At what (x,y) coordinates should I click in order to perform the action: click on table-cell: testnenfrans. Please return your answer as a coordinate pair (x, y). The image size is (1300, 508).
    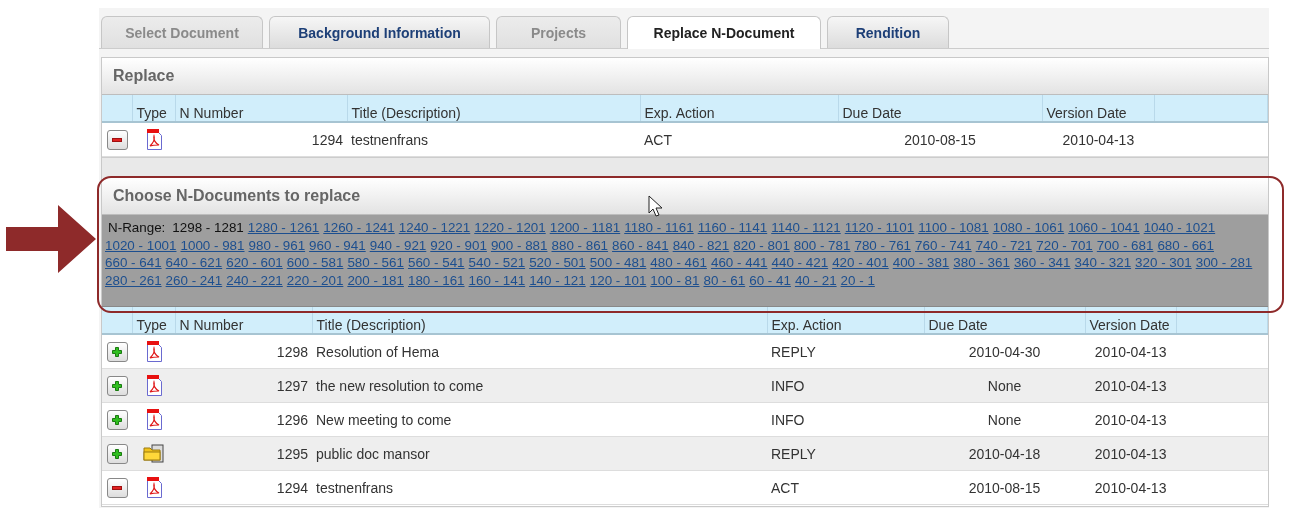
    Looking at the image, I should click on (390, 139).